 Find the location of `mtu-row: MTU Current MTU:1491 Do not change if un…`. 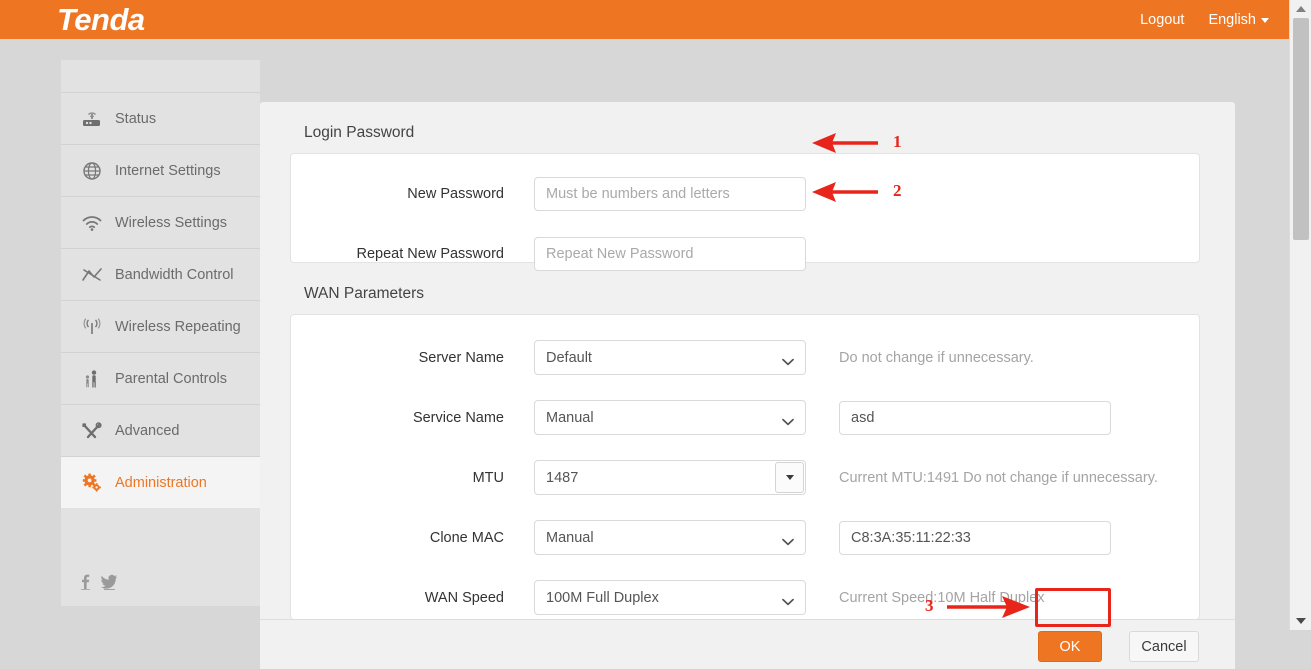

mtu-row: MTU Current MTU:1491 Do not change if un… is located at coordinates (745, 477).